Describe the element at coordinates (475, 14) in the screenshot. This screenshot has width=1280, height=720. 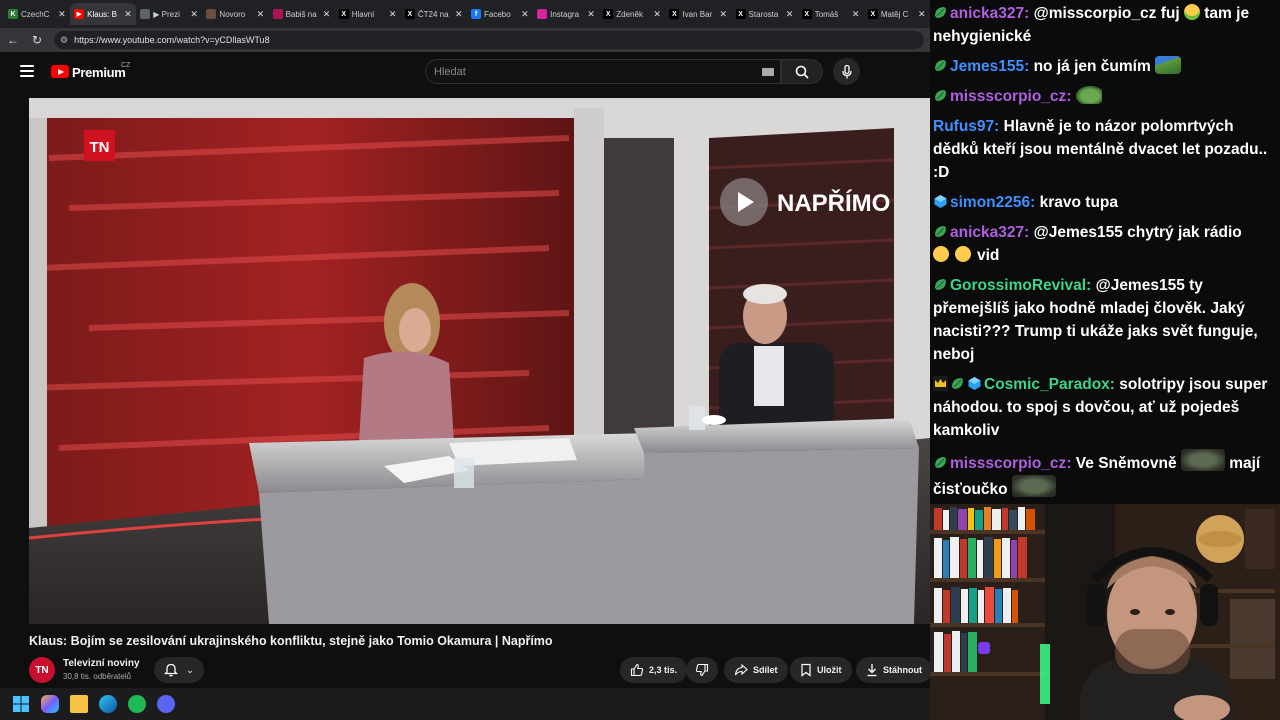
I see `tab-favicon-icon: f` at that location.